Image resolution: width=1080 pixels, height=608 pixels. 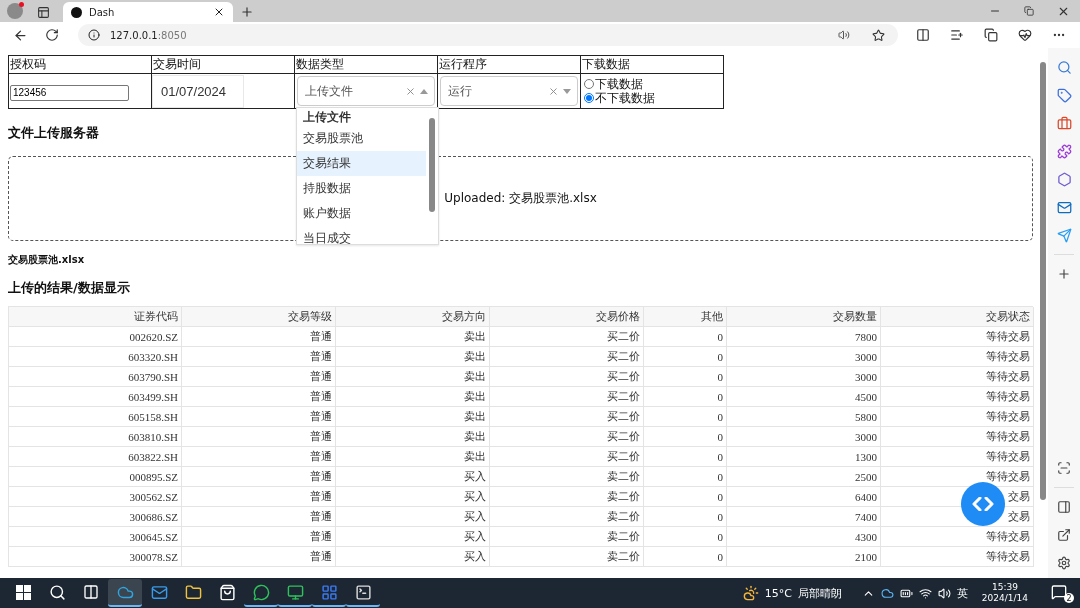 What do you see at coordinates (983, 504) in the screenshot?
I see `code-icon` at bounding box center [983, 504].